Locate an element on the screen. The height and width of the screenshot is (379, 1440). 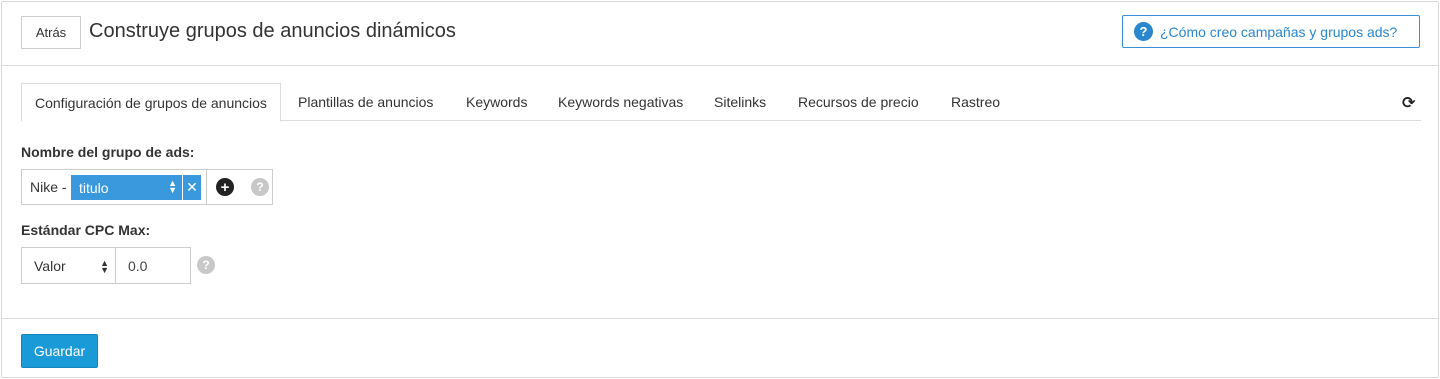
ad-group-name-label: Nombre del grupo de ads: is located at coordinates (108, 152).